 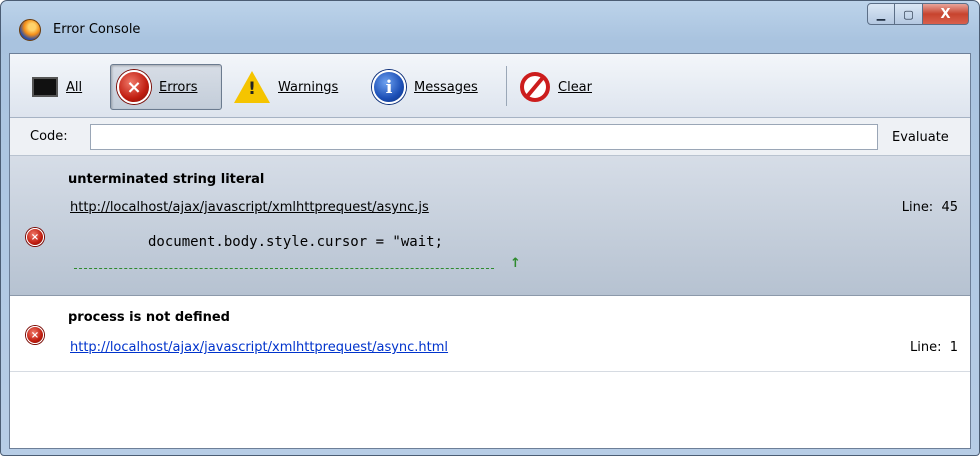 What do you see at coordinates (446, 87) in the screenshot?
I see `filter-messages-label: Messages` at bounding box center [446, 87].